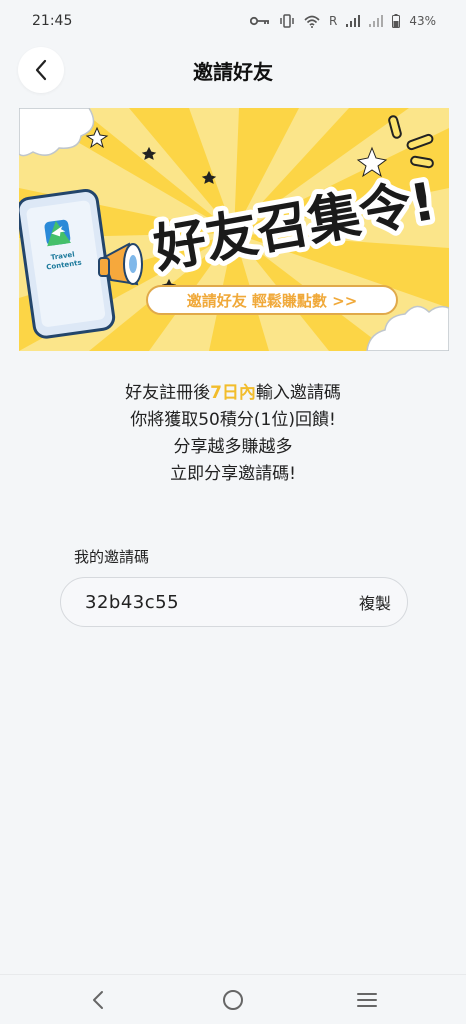 The image size is (466, 1024). I want to click on banner-cta-text: 邀請好友 輕鬆賺點數 >>, so click(272, 301).